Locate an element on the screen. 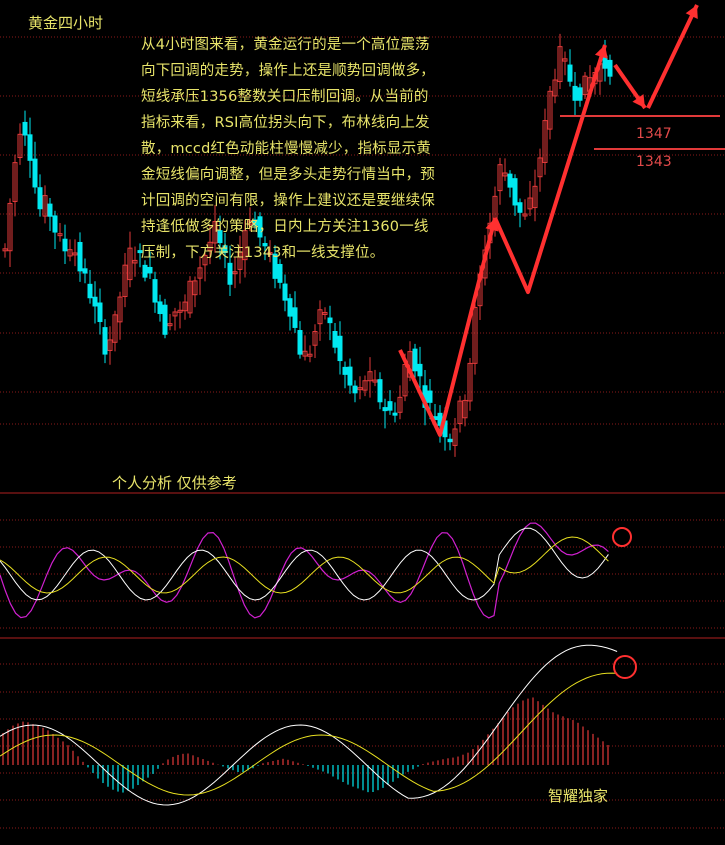 Image resolution: width=725 pixels, height=845 pixels. macd-dea-line is located at coordinates (309, 734).